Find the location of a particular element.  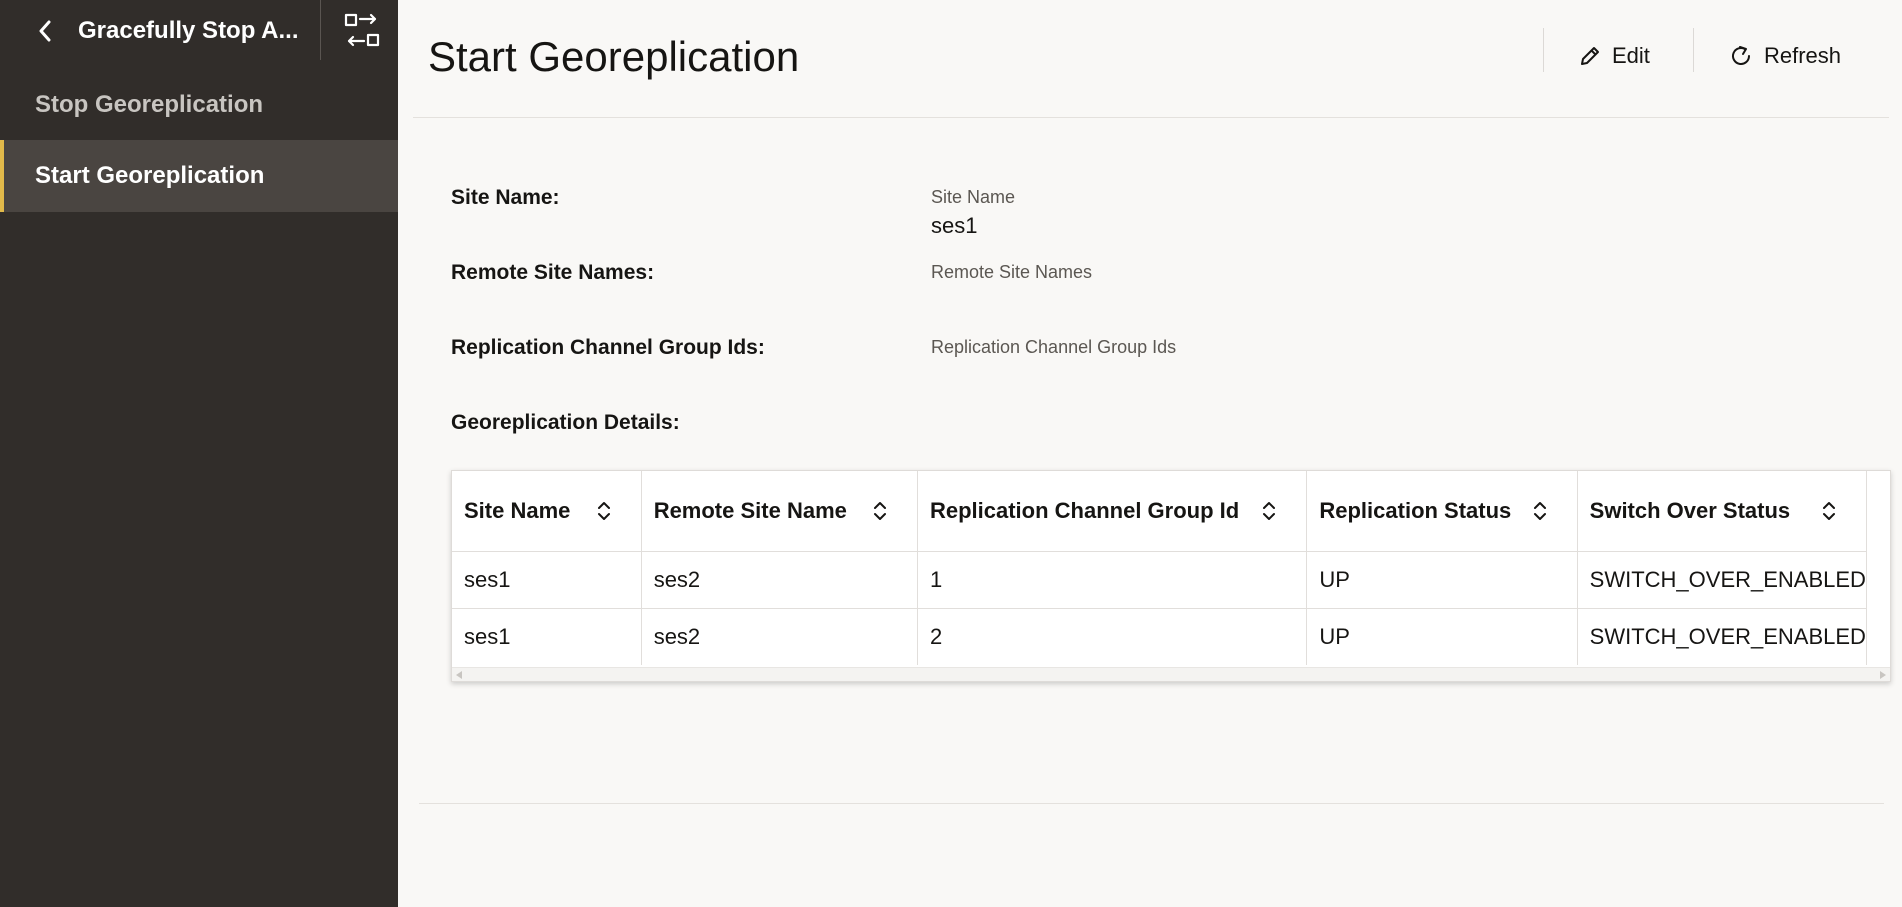

site-name-hint: Site Name is located at coordinates (973, 197).